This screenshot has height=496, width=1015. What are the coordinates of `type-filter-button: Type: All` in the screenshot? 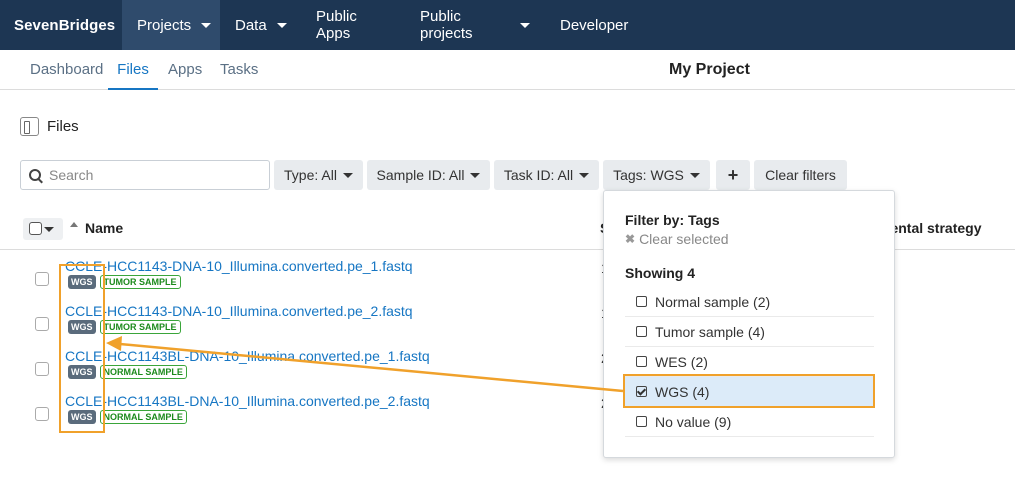 It's located at (318, 175).